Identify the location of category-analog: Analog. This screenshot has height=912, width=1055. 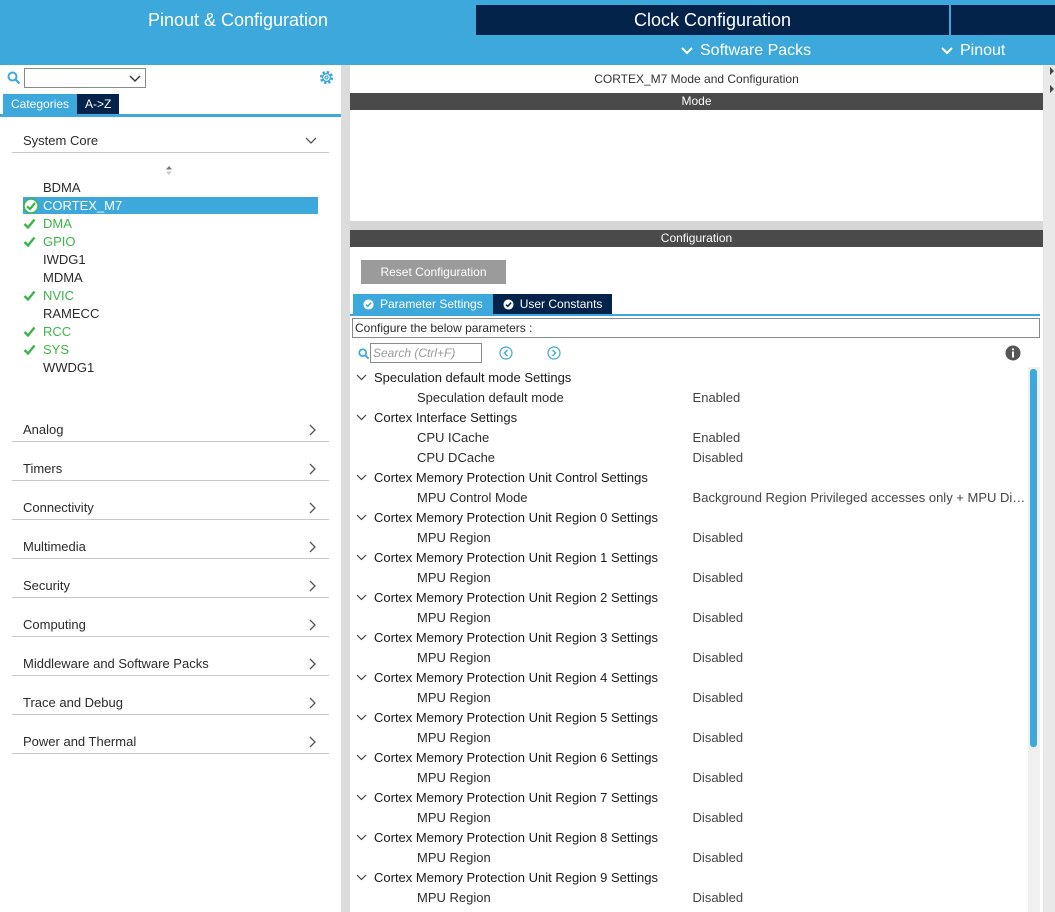
(170, 429).